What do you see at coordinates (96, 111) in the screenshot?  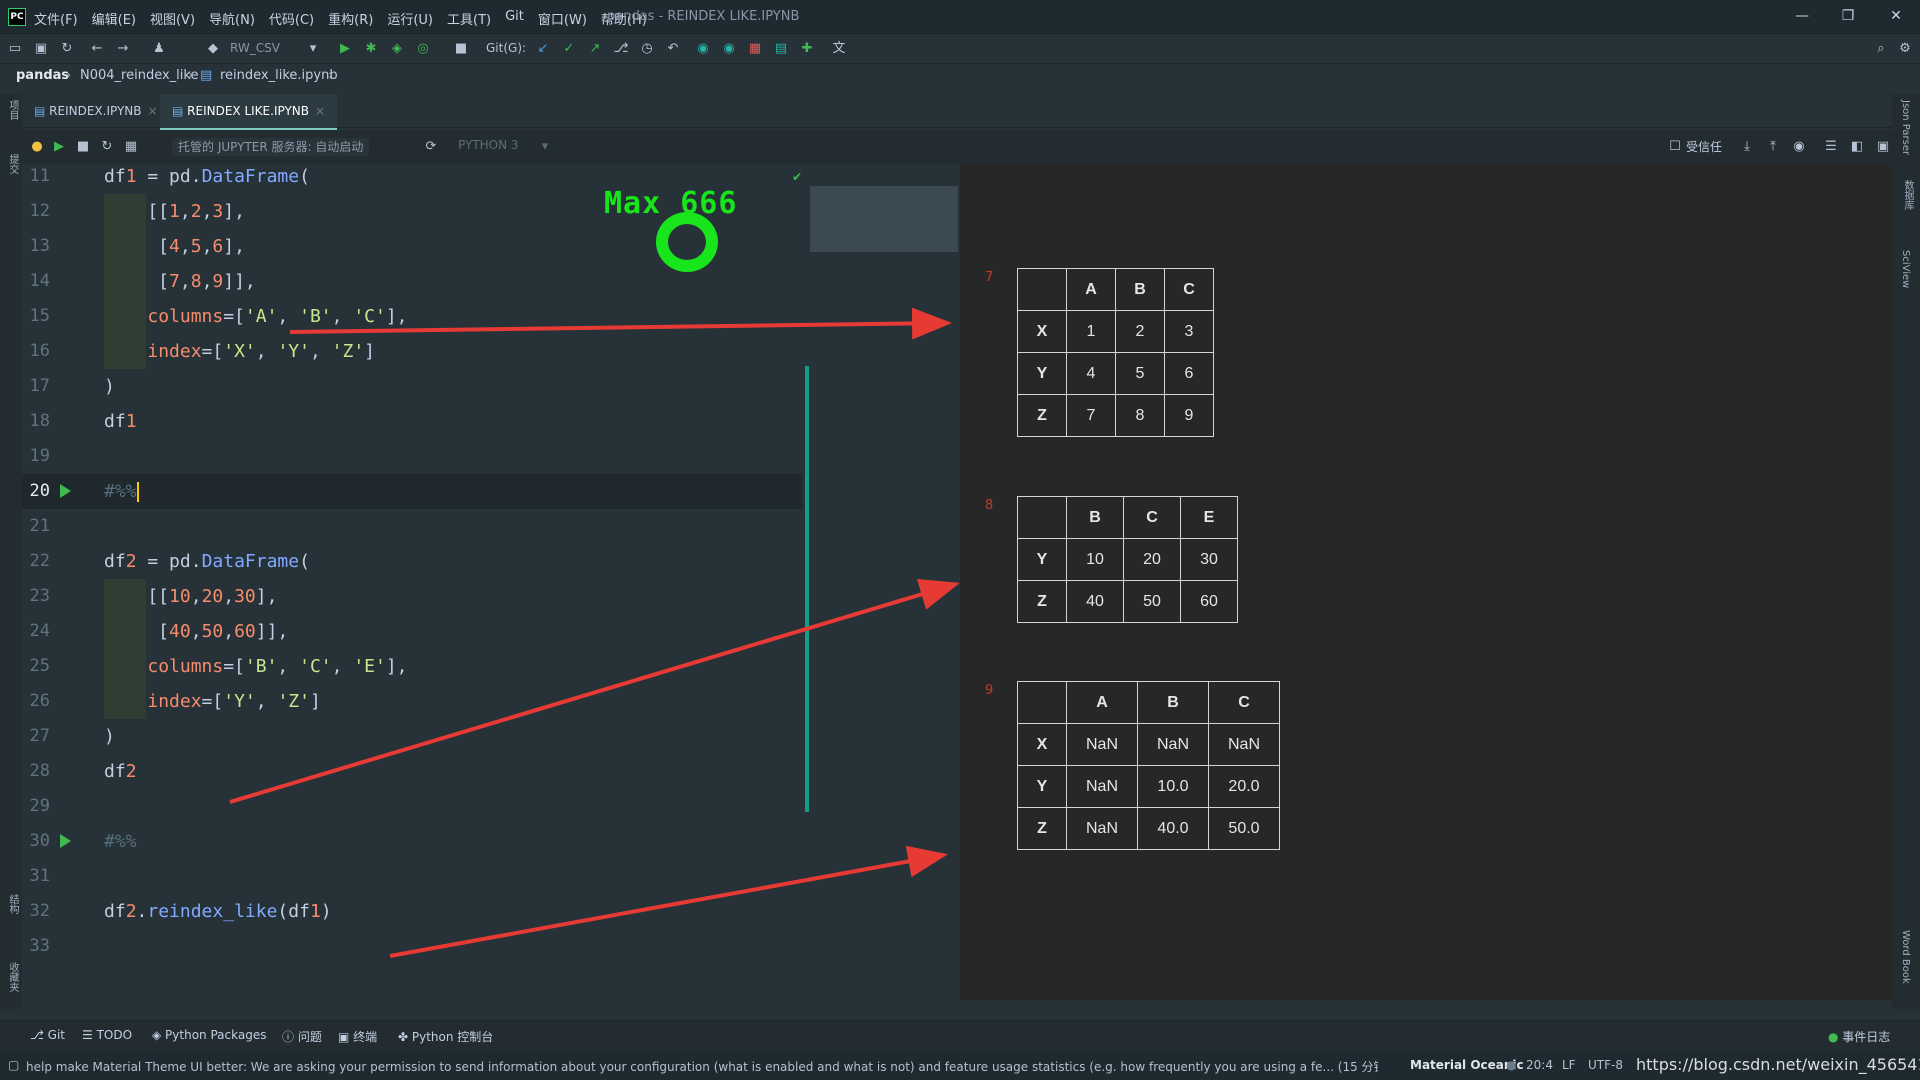 I see `tab-reindex: ▤ REINDEX.IPYNB ×` at bounding box center [96, 111].